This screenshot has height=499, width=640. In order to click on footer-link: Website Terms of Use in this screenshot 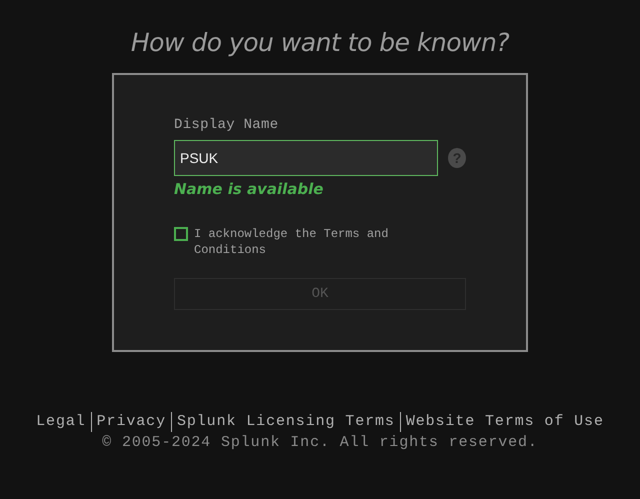, I will do `click(504, 422)`.